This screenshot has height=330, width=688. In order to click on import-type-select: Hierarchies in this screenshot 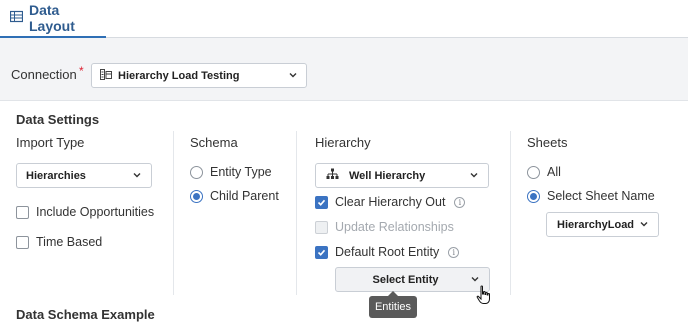, I will do `click(84, 175)`.